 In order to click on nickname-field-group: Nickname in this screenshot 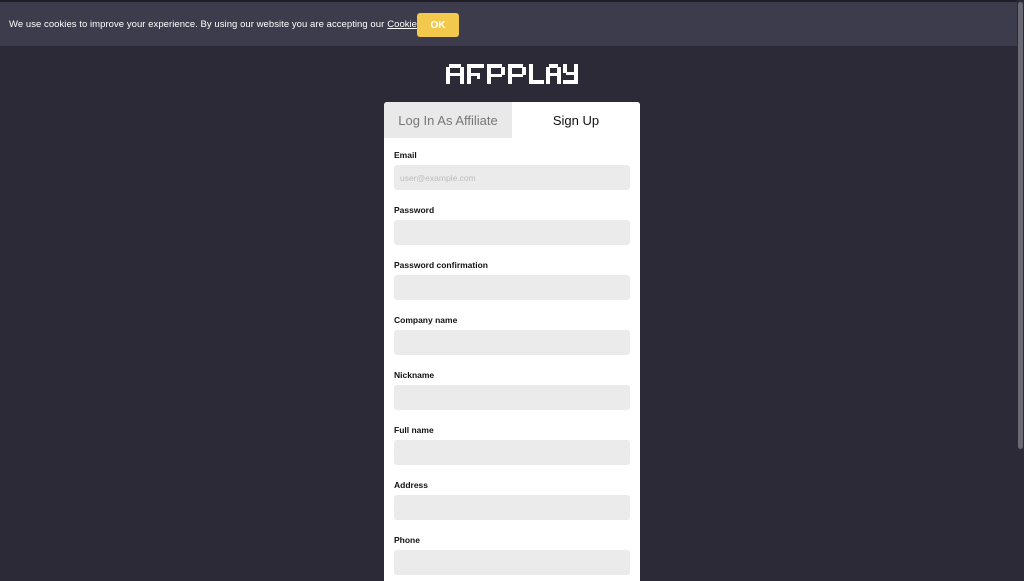, I will do `click(512, 396)`.